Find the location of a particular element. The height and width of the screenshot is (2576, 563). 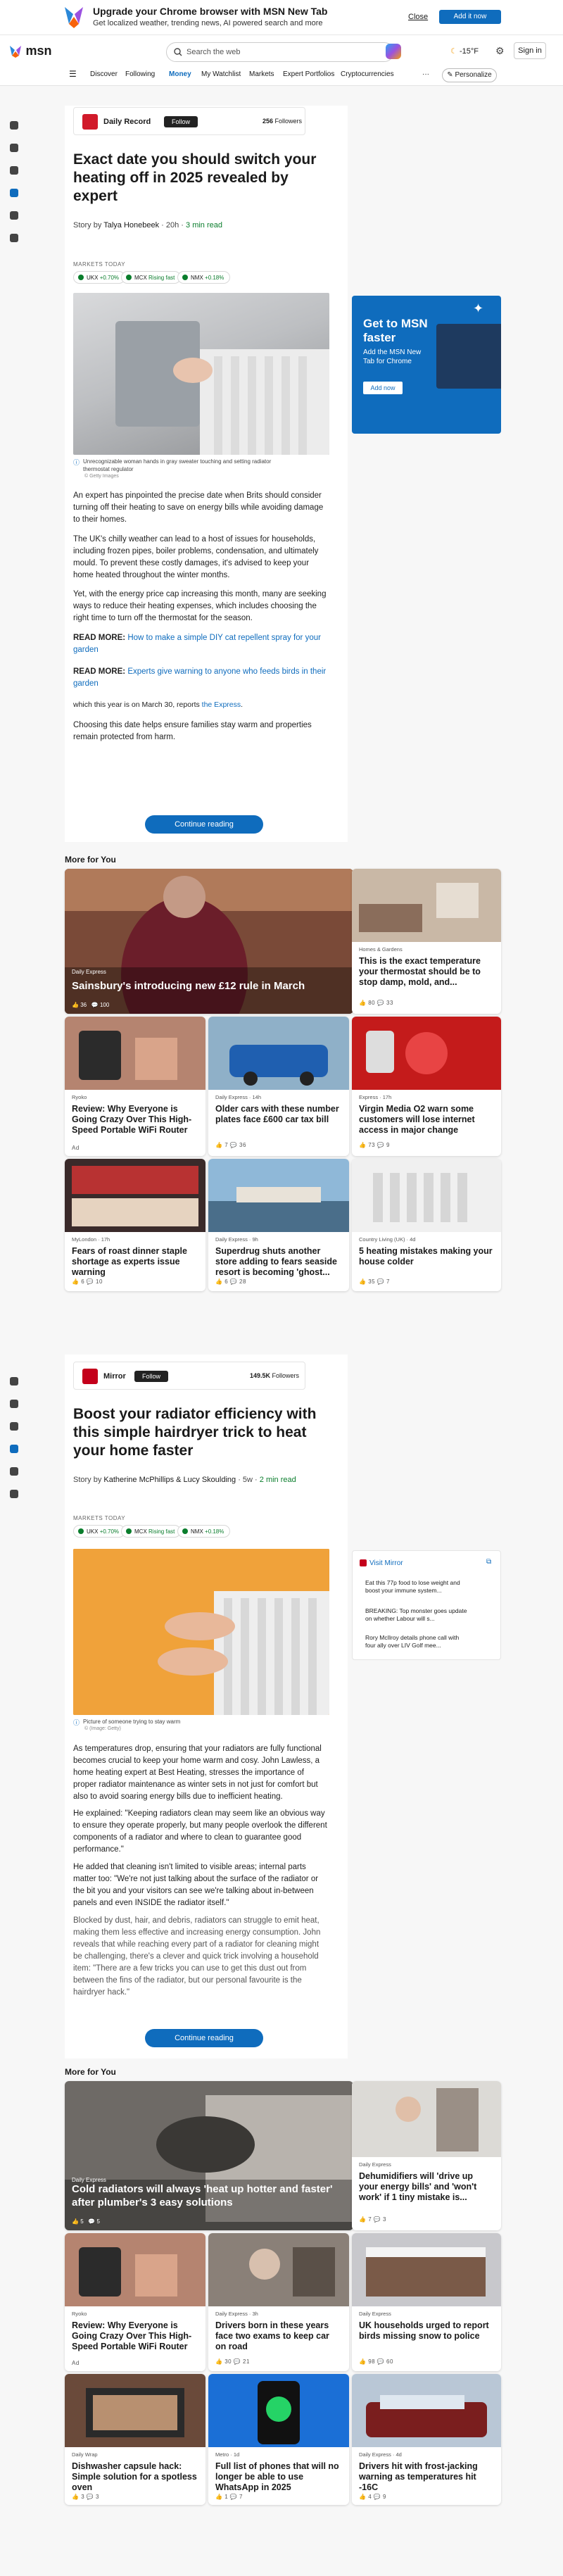

msn-logo-icon is located at coordinates (15, 51).